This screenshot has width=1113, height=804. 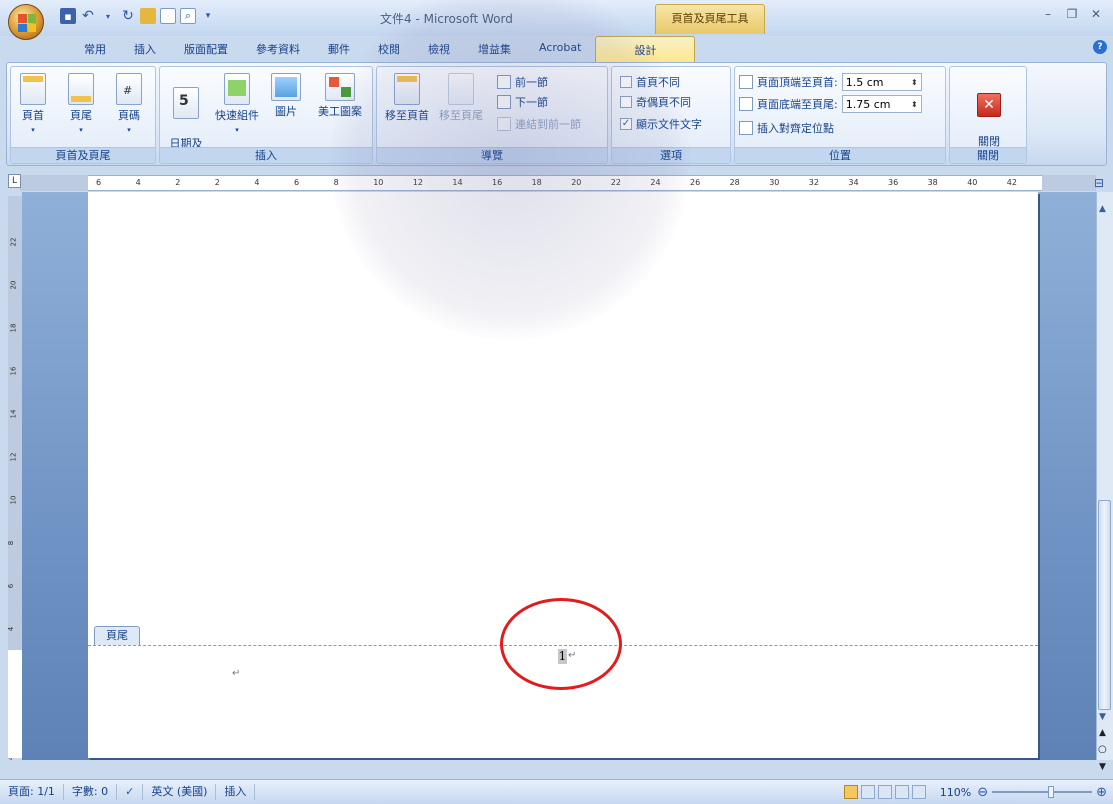 I want to click on minimize-icon: –, so click(x=1048, y=14).